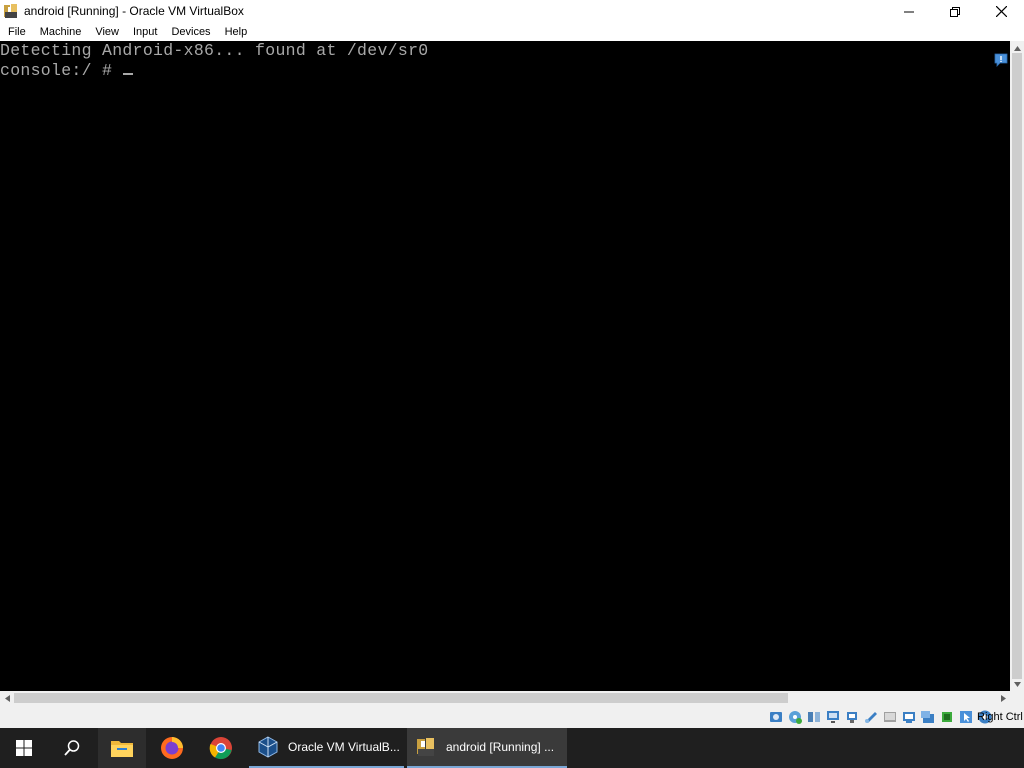  Describe the element at coordinates (1017, 698) in the screenshot. I see `scrollbar-corner` at that location.